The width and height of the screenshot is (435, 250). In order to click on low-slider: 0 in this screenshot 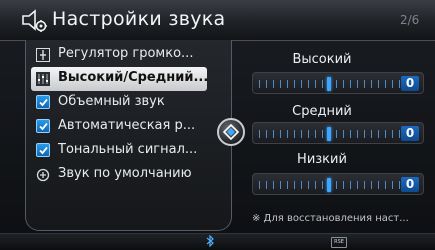, I will do `click(338, 184)`.